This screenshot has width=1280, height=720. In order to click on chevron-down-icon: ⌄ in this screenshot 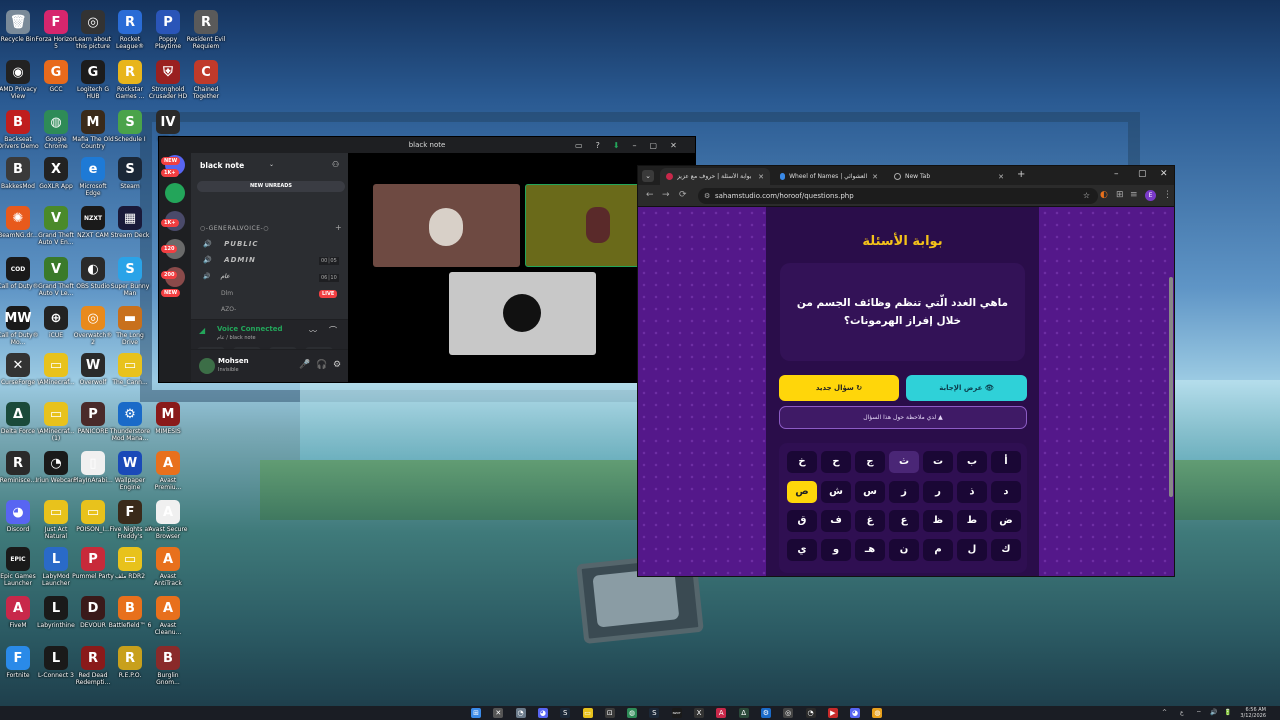, I will do `click(271, 164)`.